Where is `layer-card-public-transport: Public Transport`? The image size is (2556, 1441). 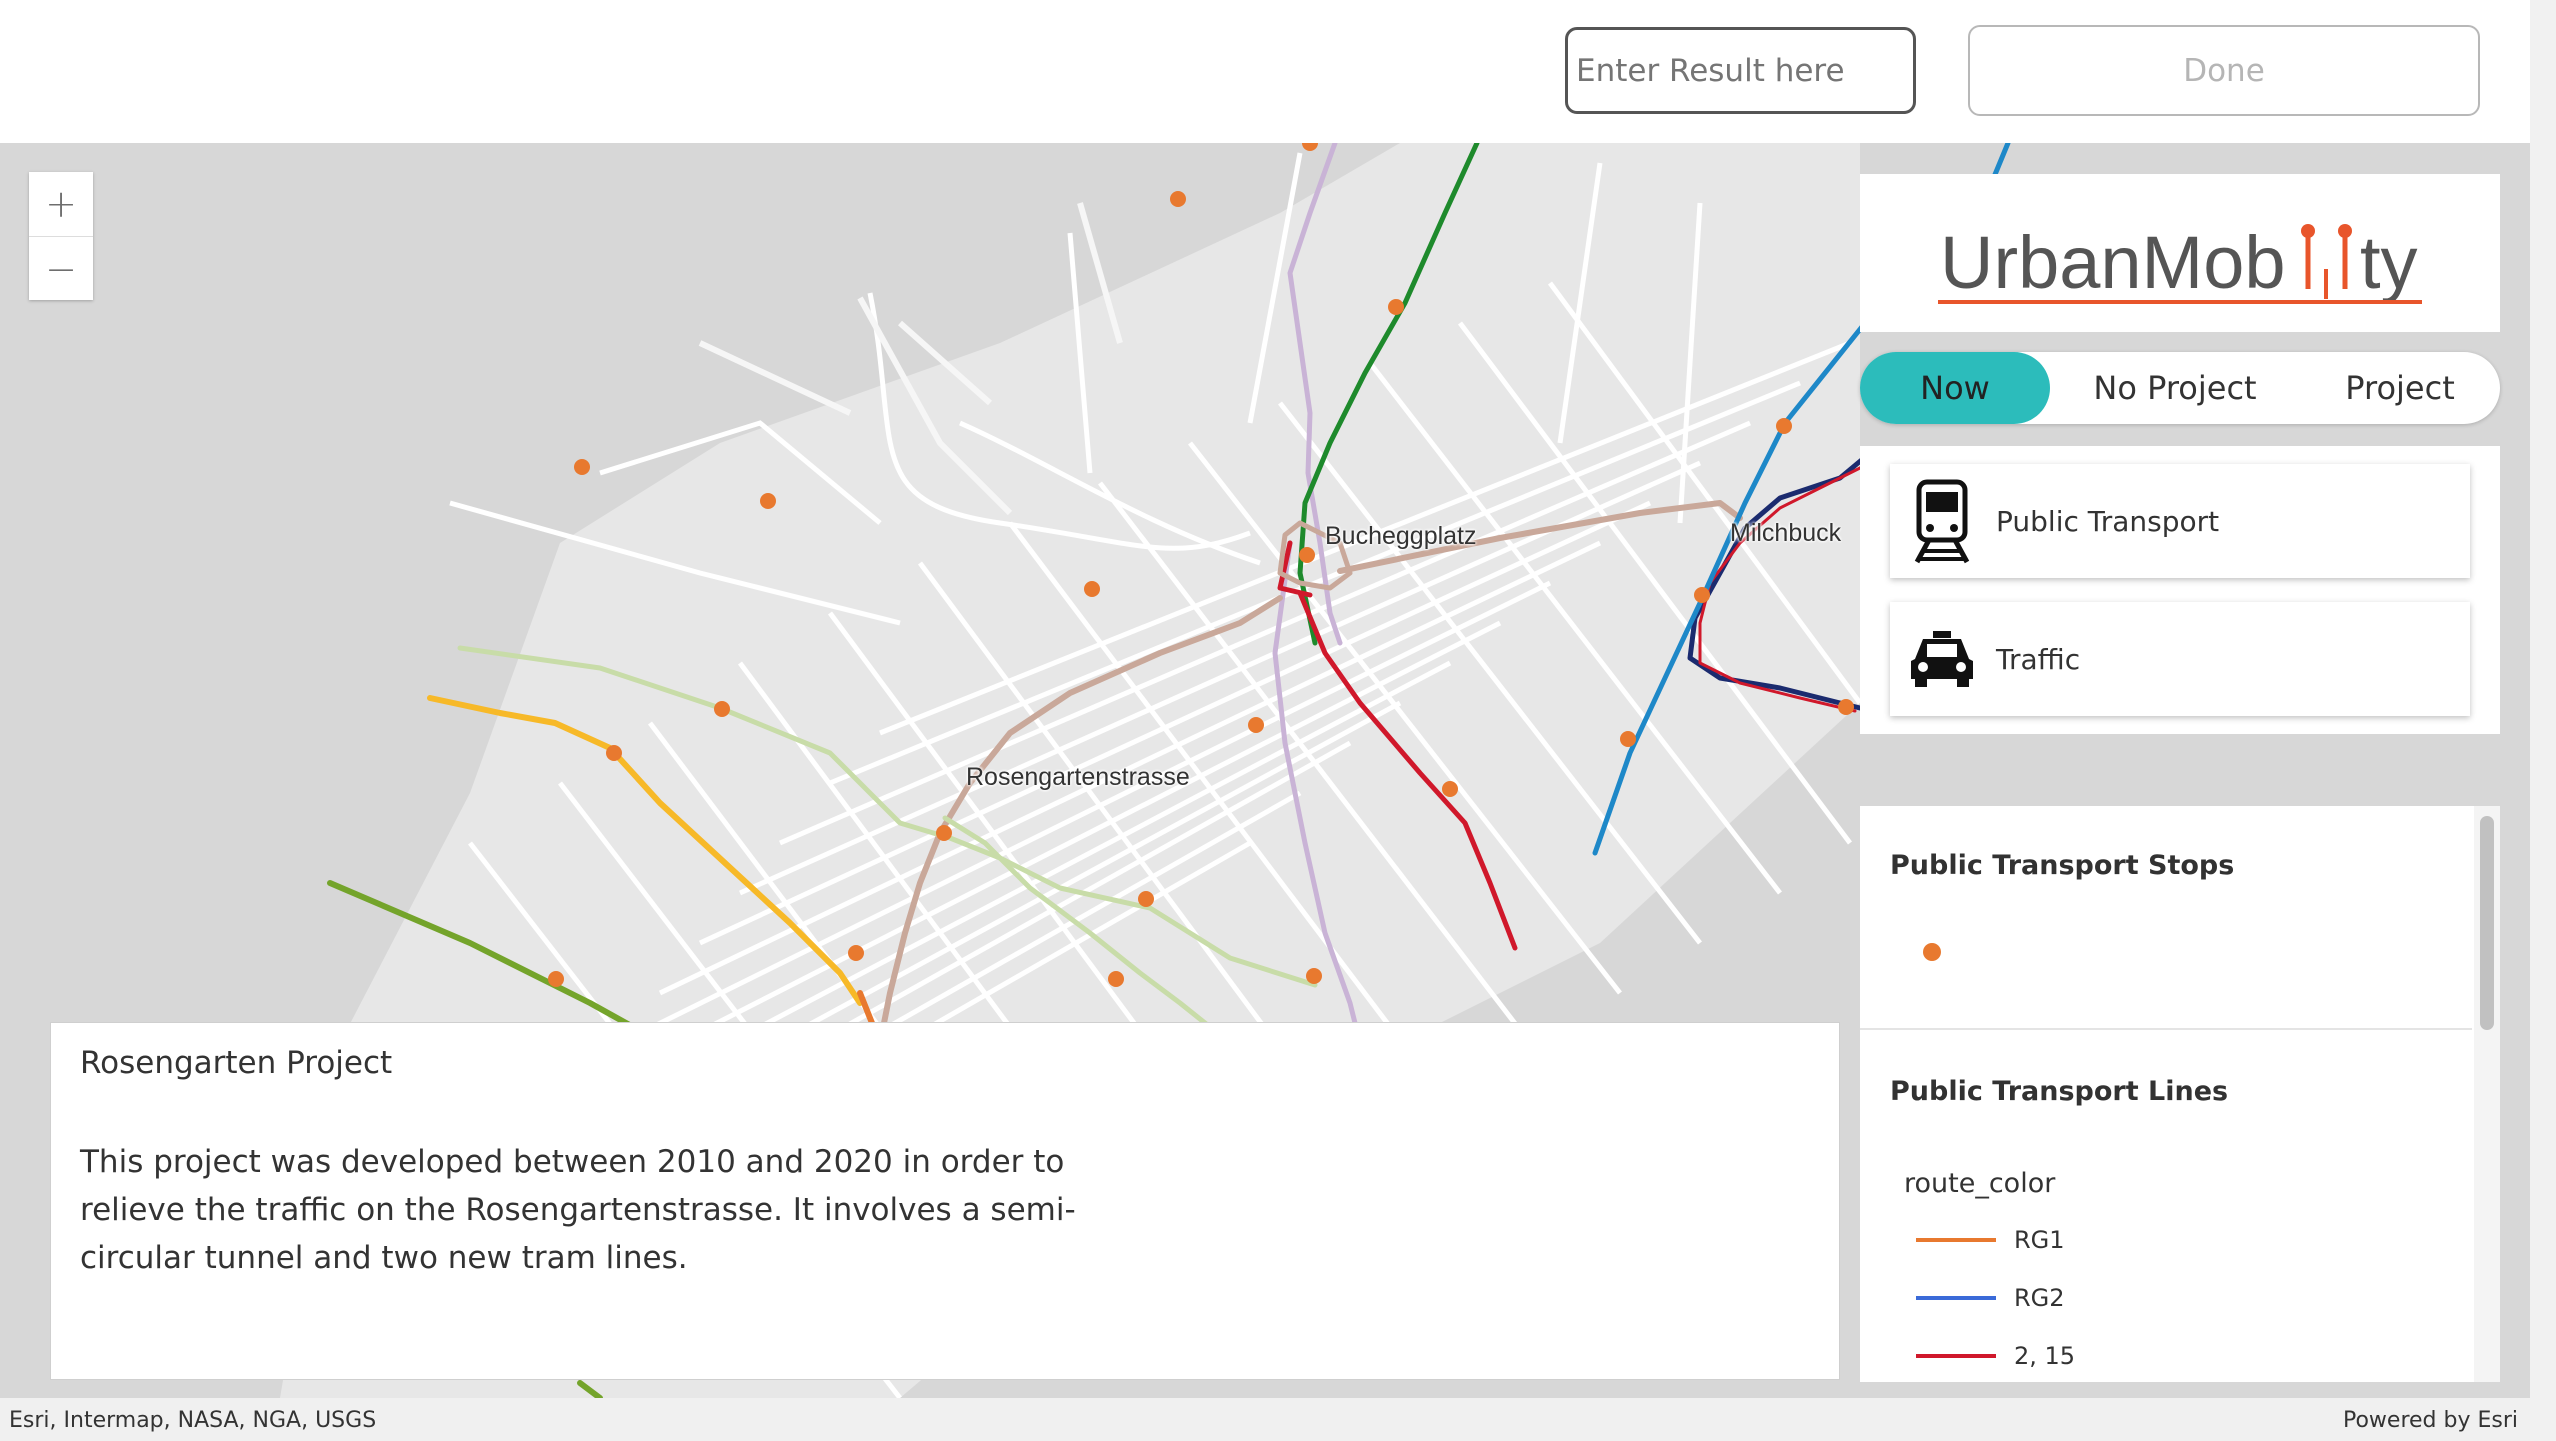 layer-card-public-transport: Public Transport is located at coordinates (2180, 521).